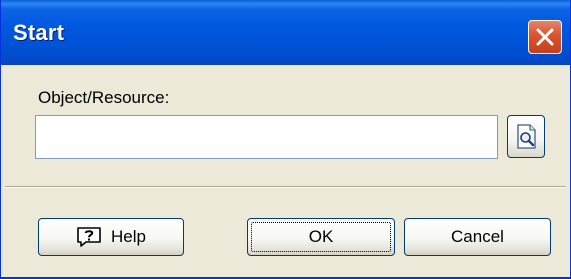 The height and width of the screenshot is (279, 571). I want to click on cancel-button: Cancel, so click(477, 237).